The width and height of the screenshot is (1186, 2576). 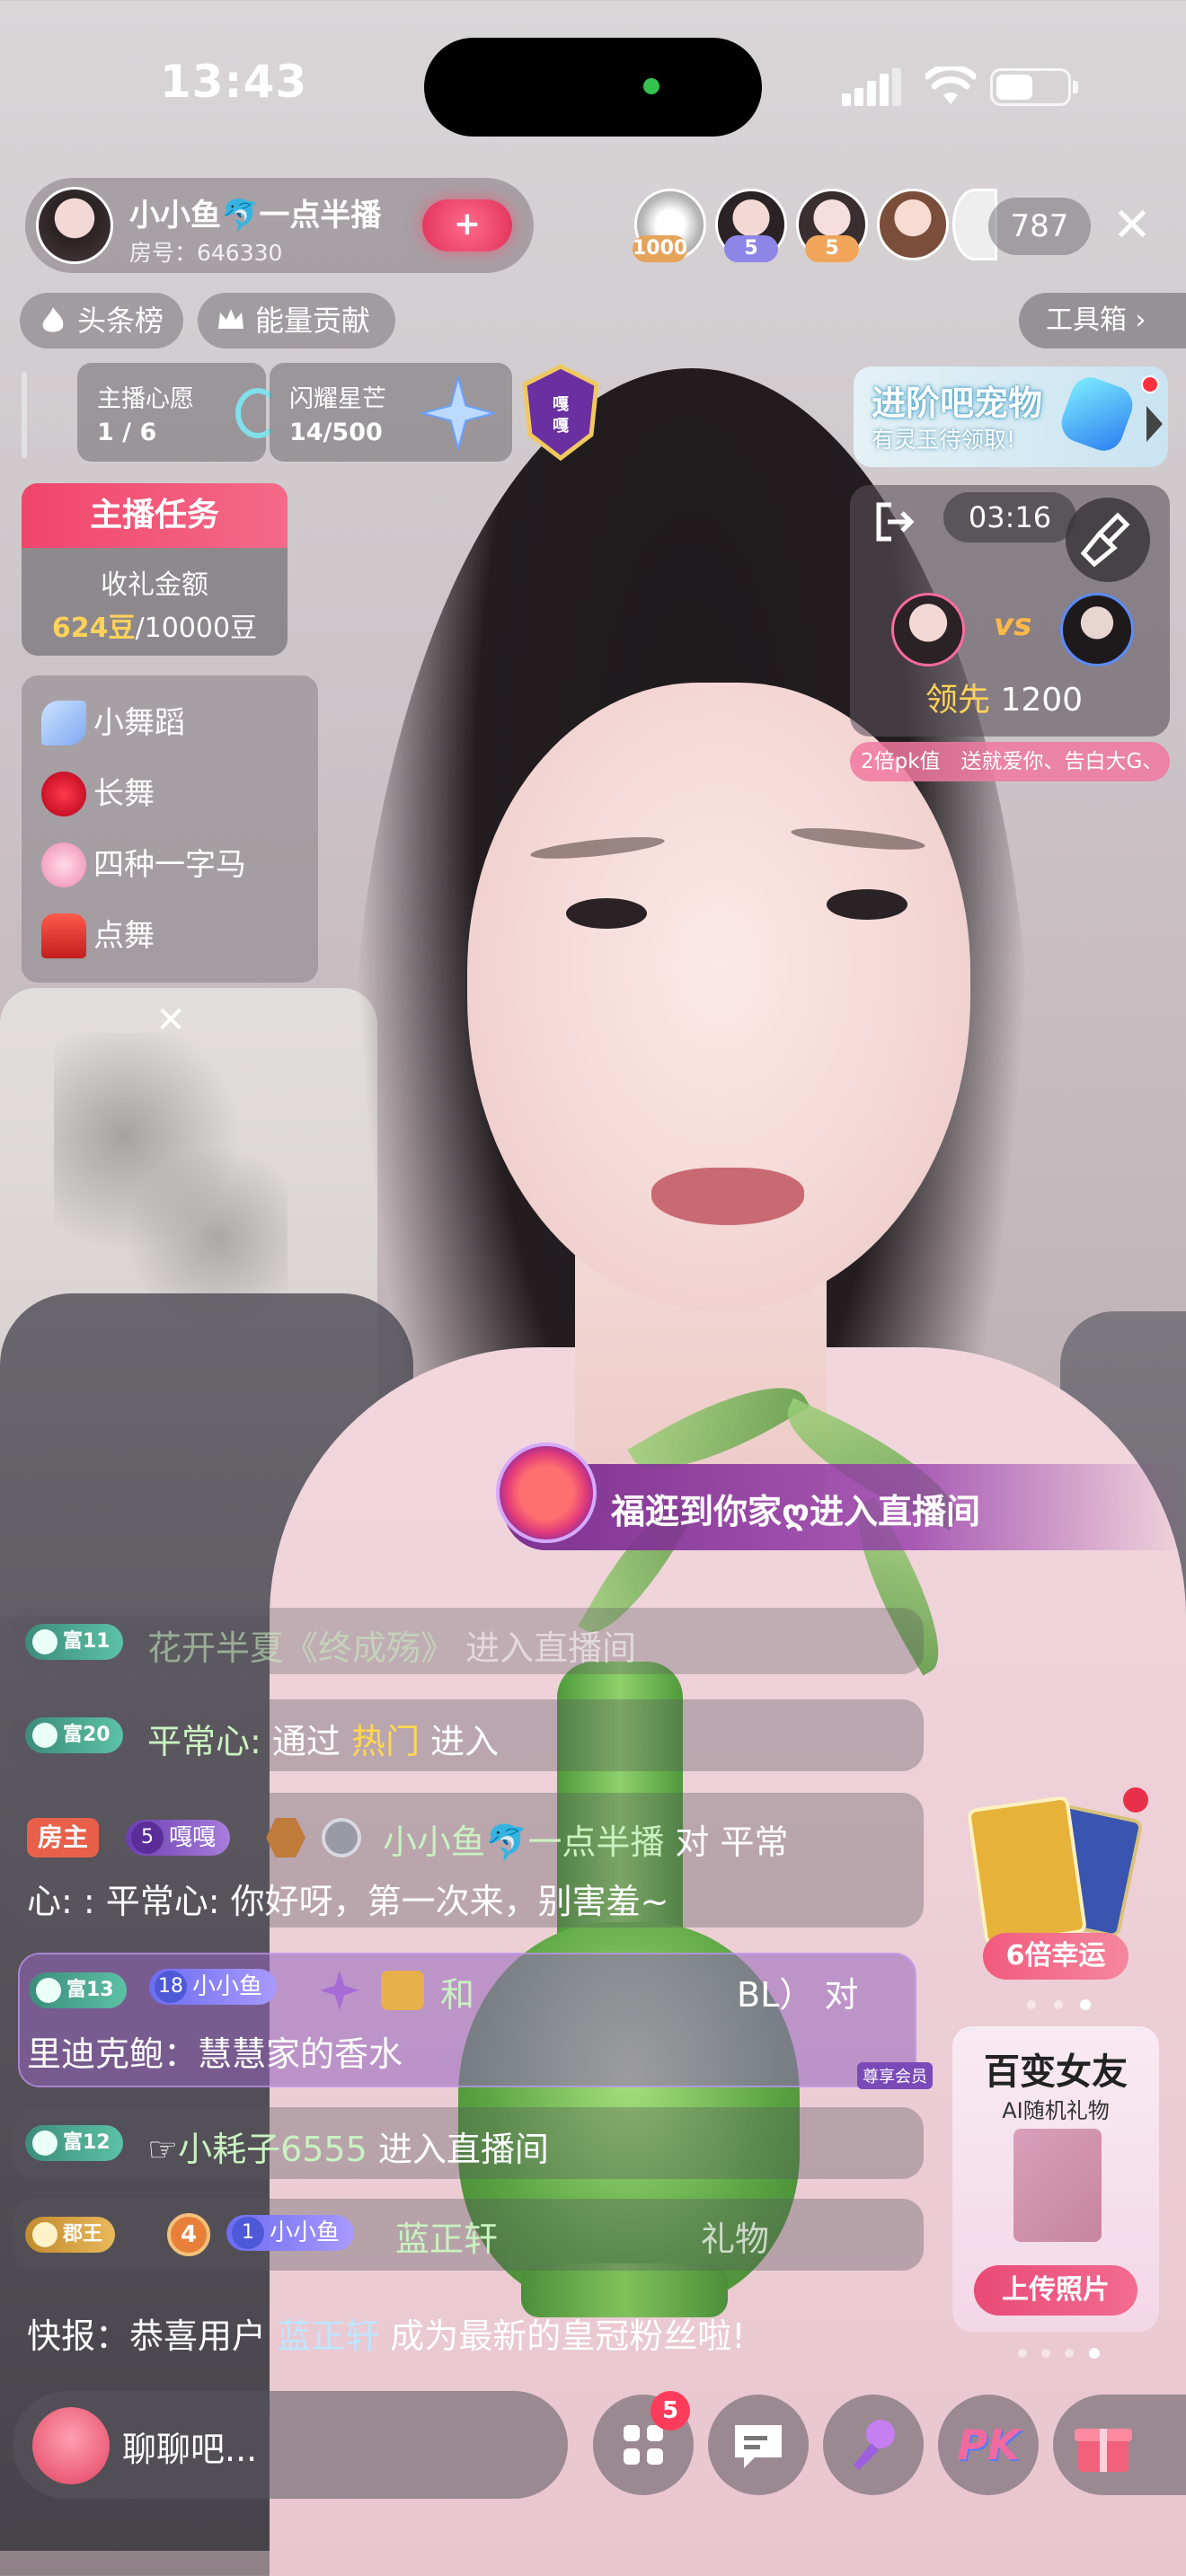 I want to click on play-arrow-icon, so click(x=1154, y=424).